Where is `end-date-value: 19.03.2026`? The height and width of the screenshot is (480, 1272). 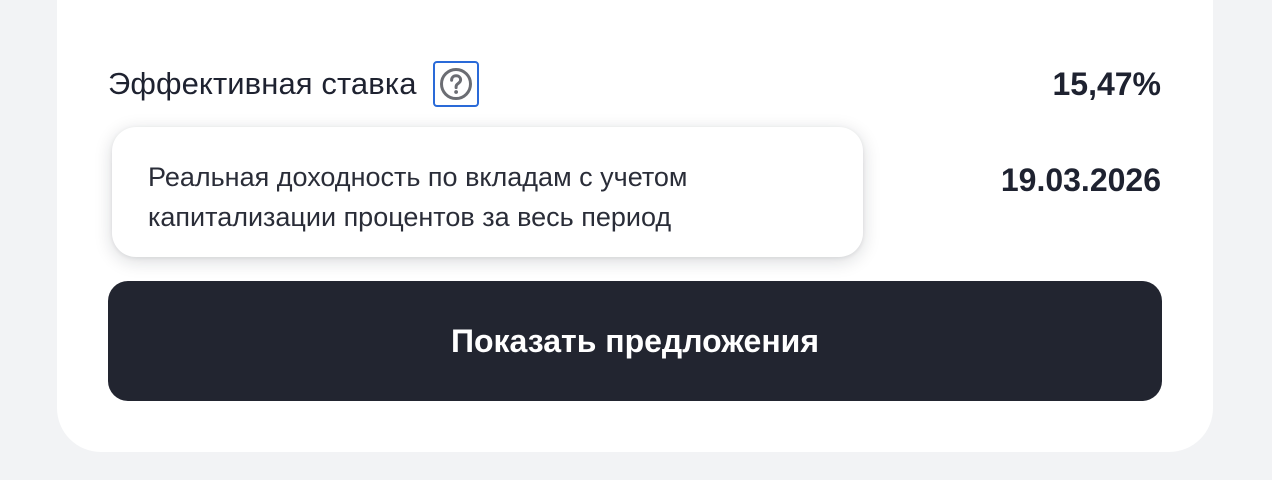
end-date-value: 19.03.2026 is located at coordinates (1080, 179).